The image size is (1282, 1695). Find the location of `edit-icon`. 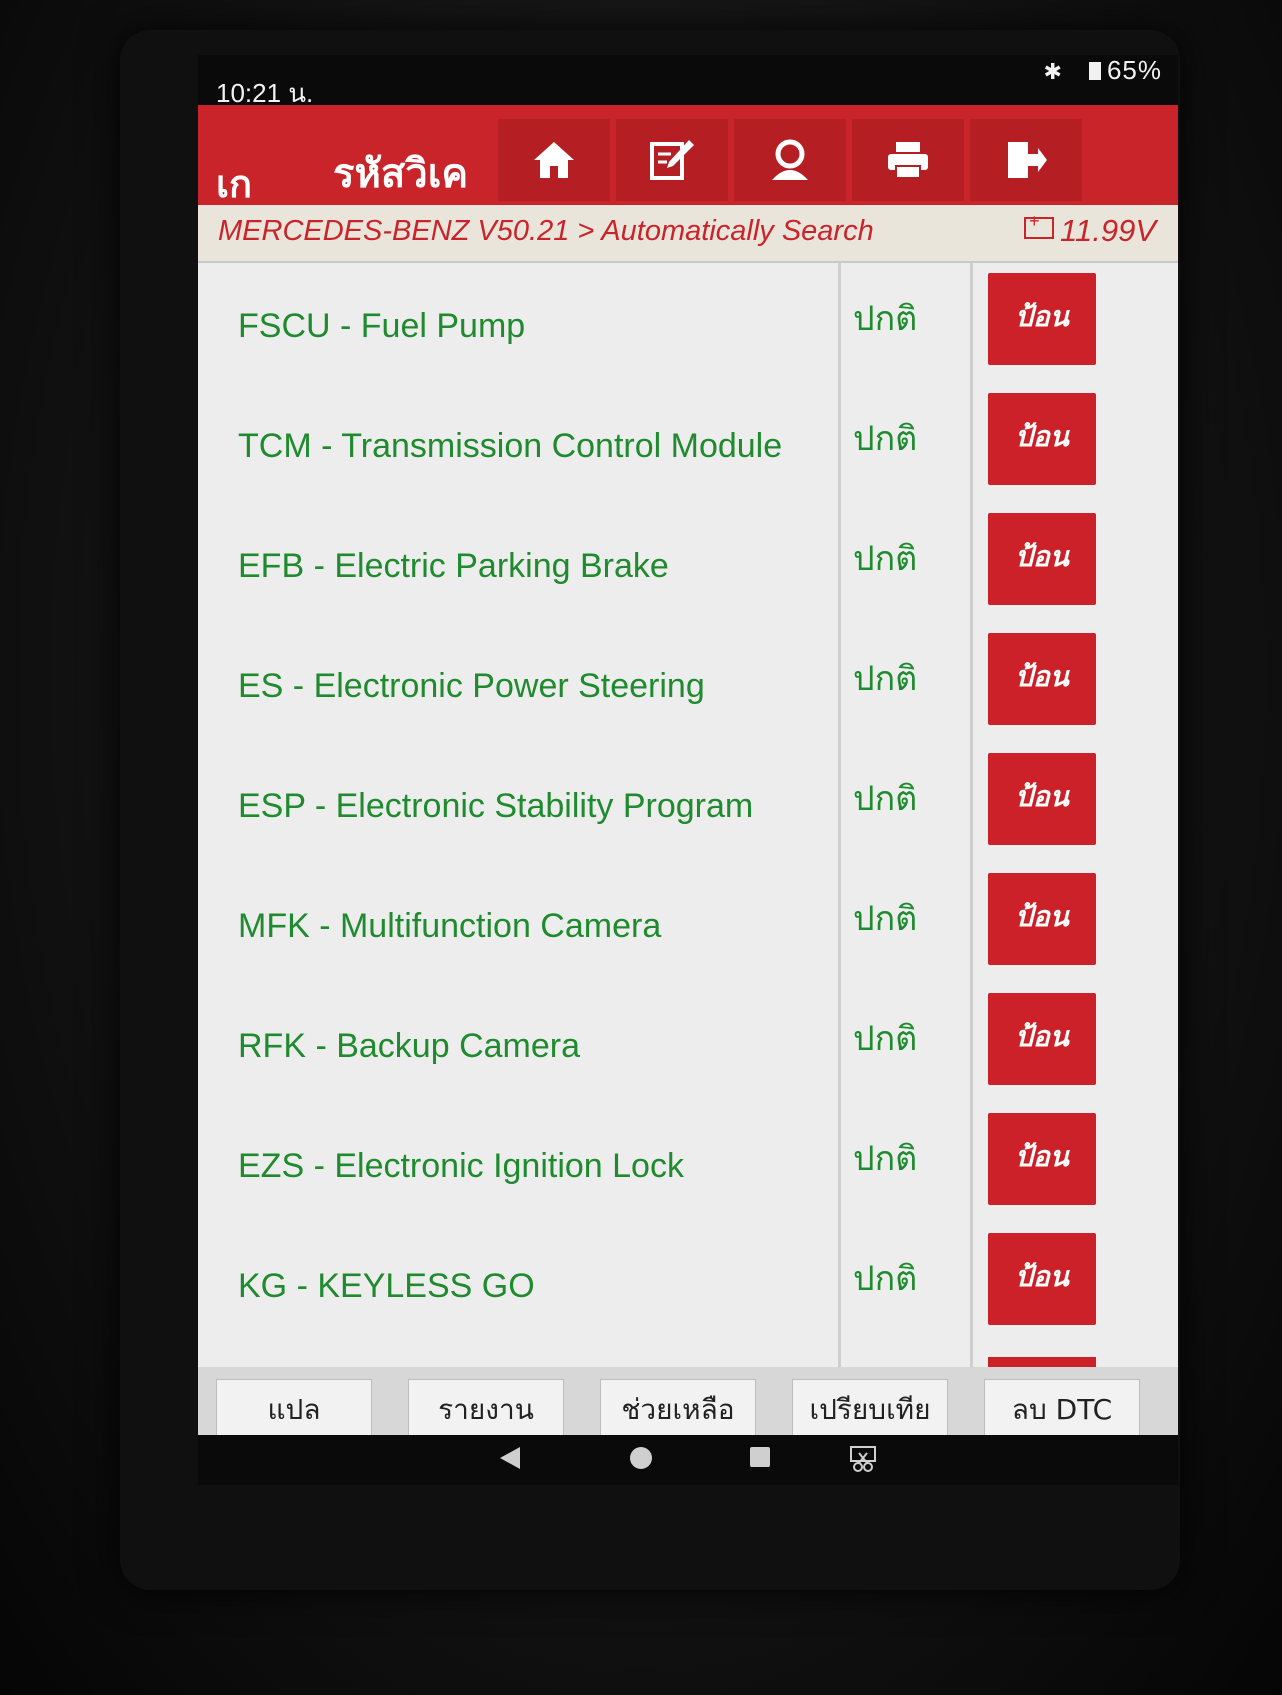

edit-icon is located at coordinates (672, 160).